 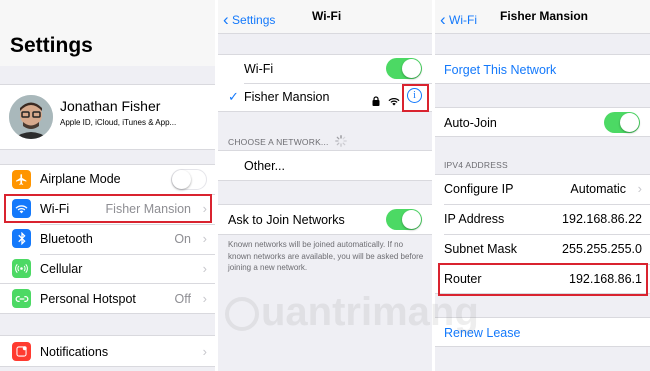 I want to click on watermark-text: uantrimang, so click(x=370, y=312).